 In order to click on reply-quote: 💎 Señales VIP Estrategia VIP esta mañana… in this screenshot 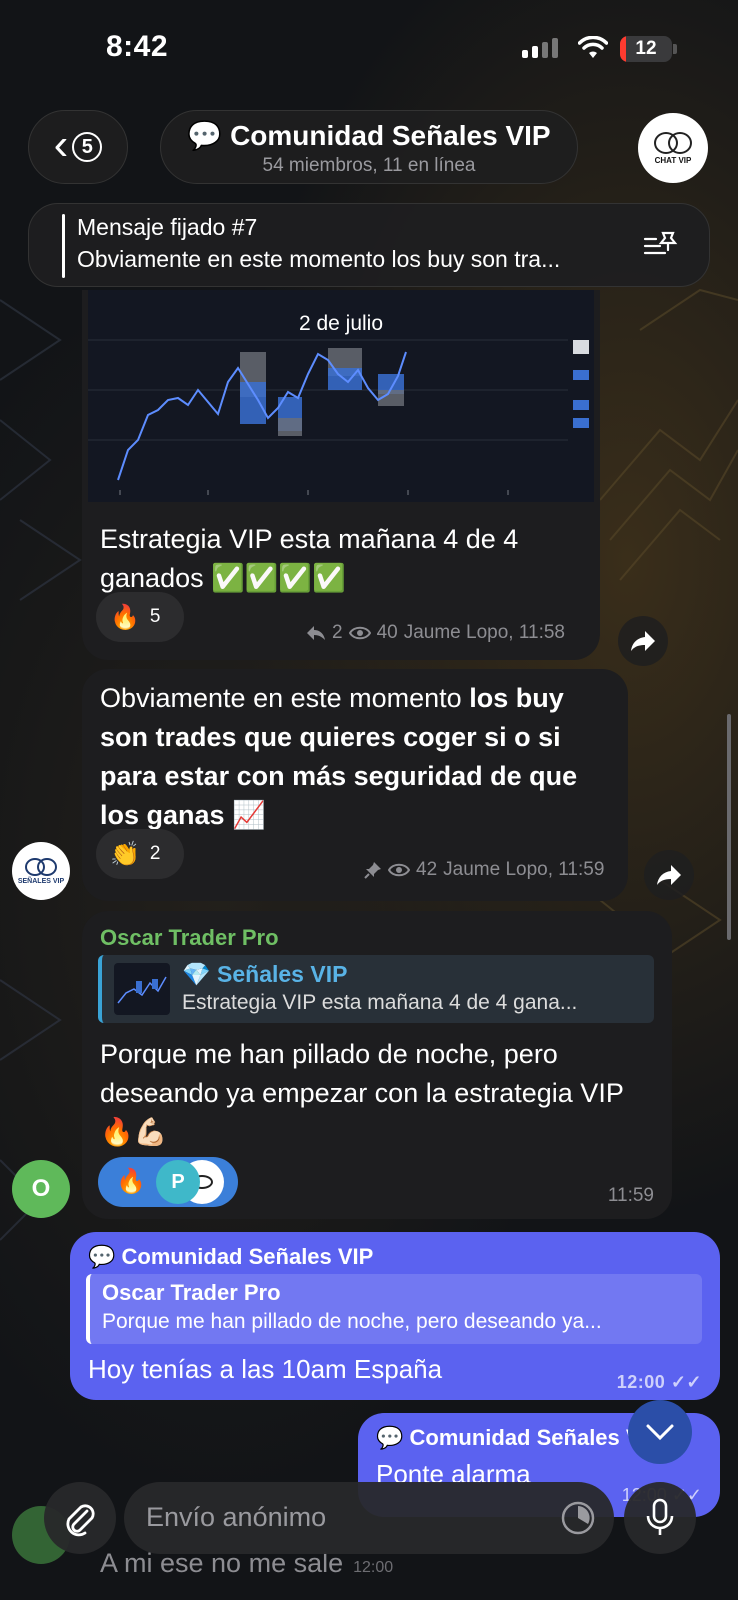, I will do `click(376, 989)`.